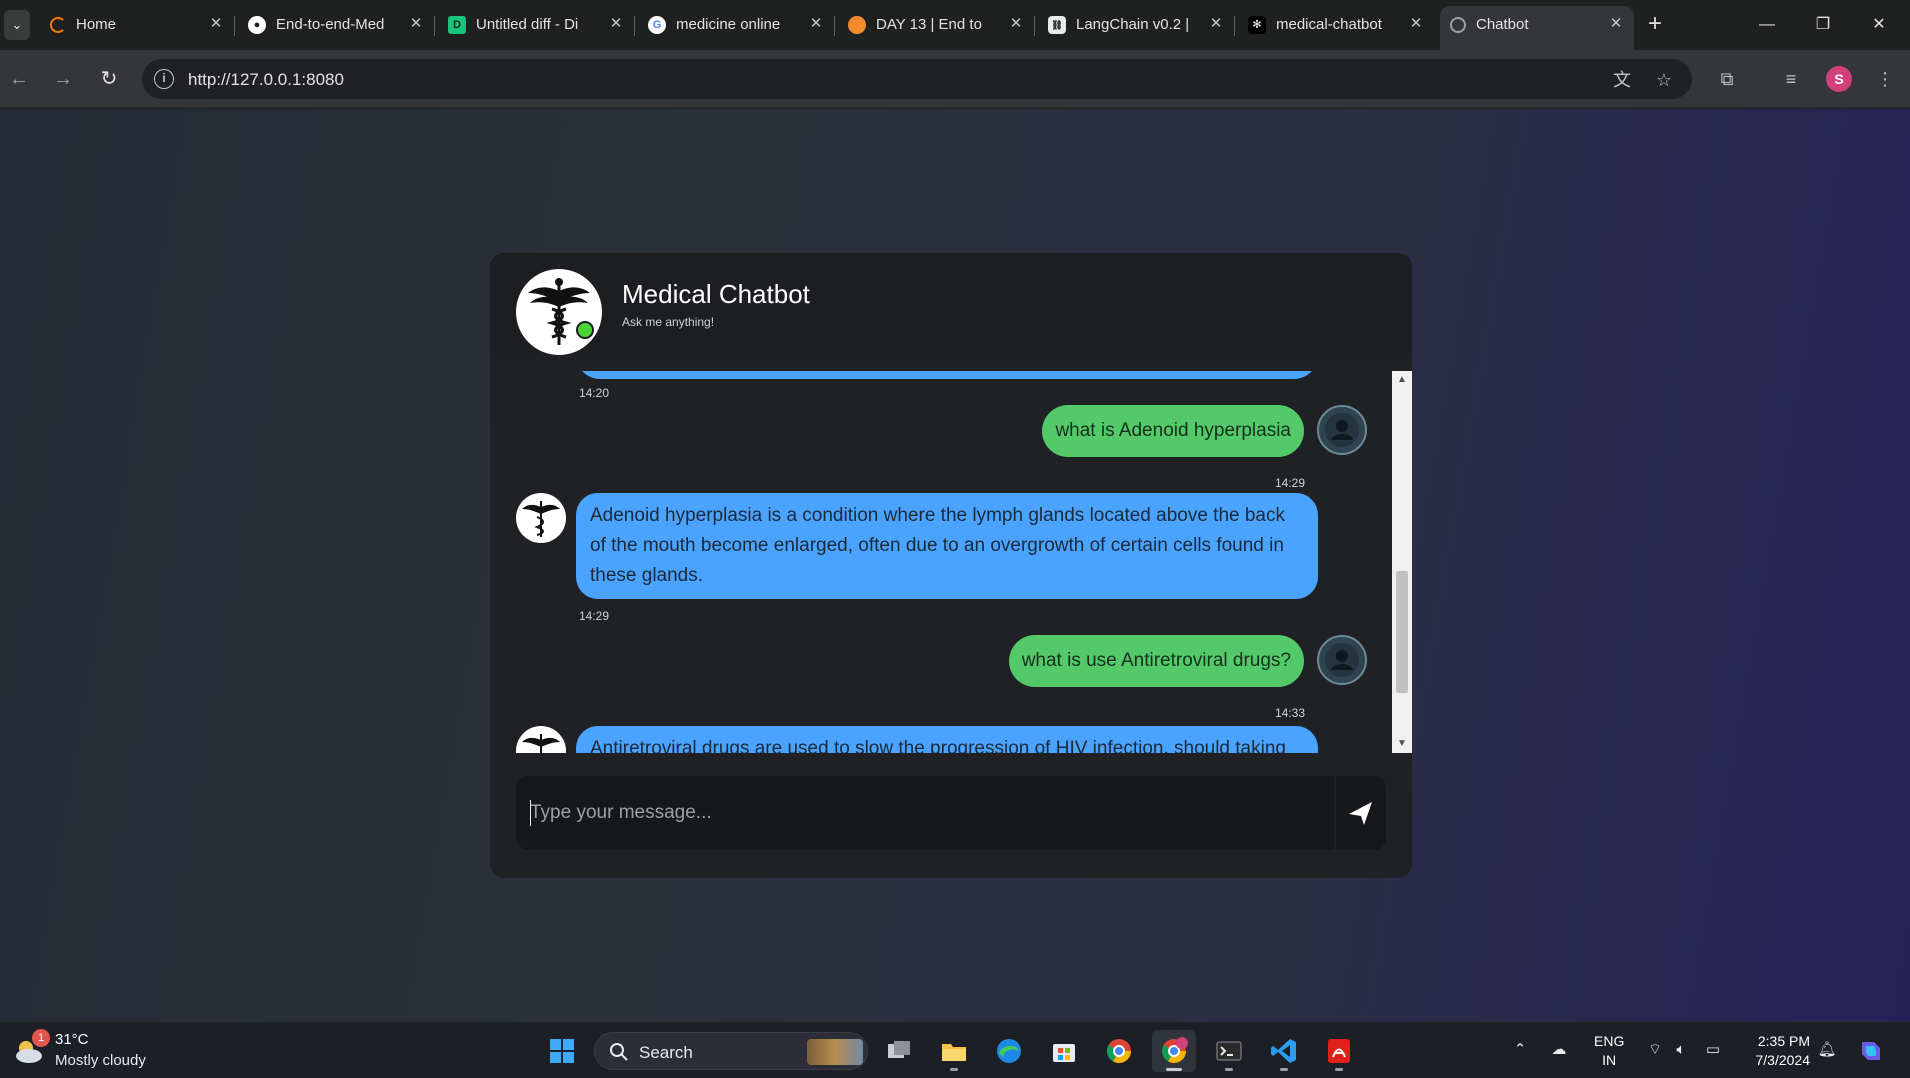 The width and height of the screenshot is (1910, 1078). Describe the element at coordinates (1681, 1050) in the screenshot. I see `volume-icon: 🔈︎` at that location.